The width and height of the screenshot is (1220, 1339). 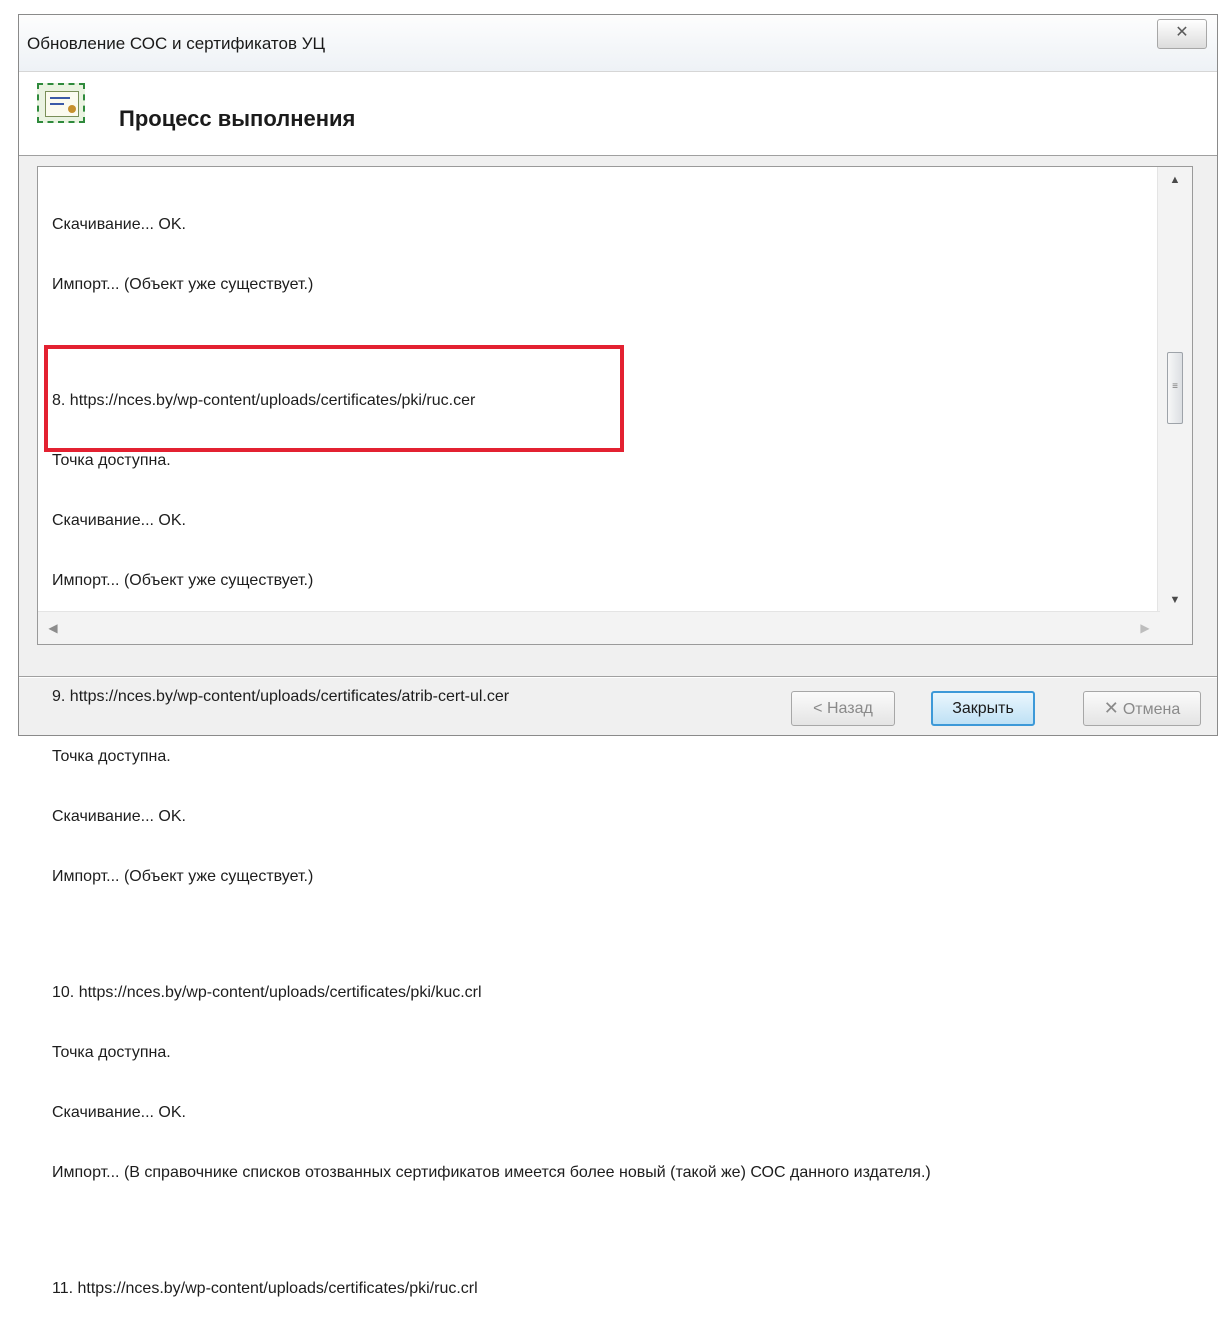 I want to click on back-button: < Назад, so click(x=843, y=708).